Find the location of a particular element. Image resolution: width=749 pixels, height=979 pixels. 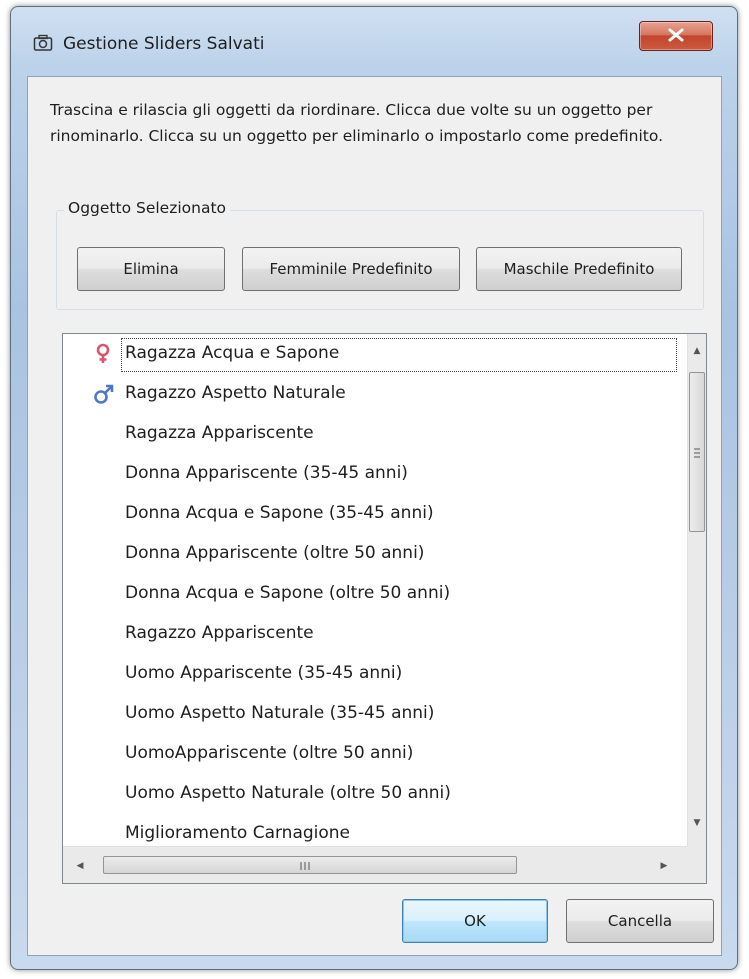

delete-button: Elimina is located at coordinates (151, 269).